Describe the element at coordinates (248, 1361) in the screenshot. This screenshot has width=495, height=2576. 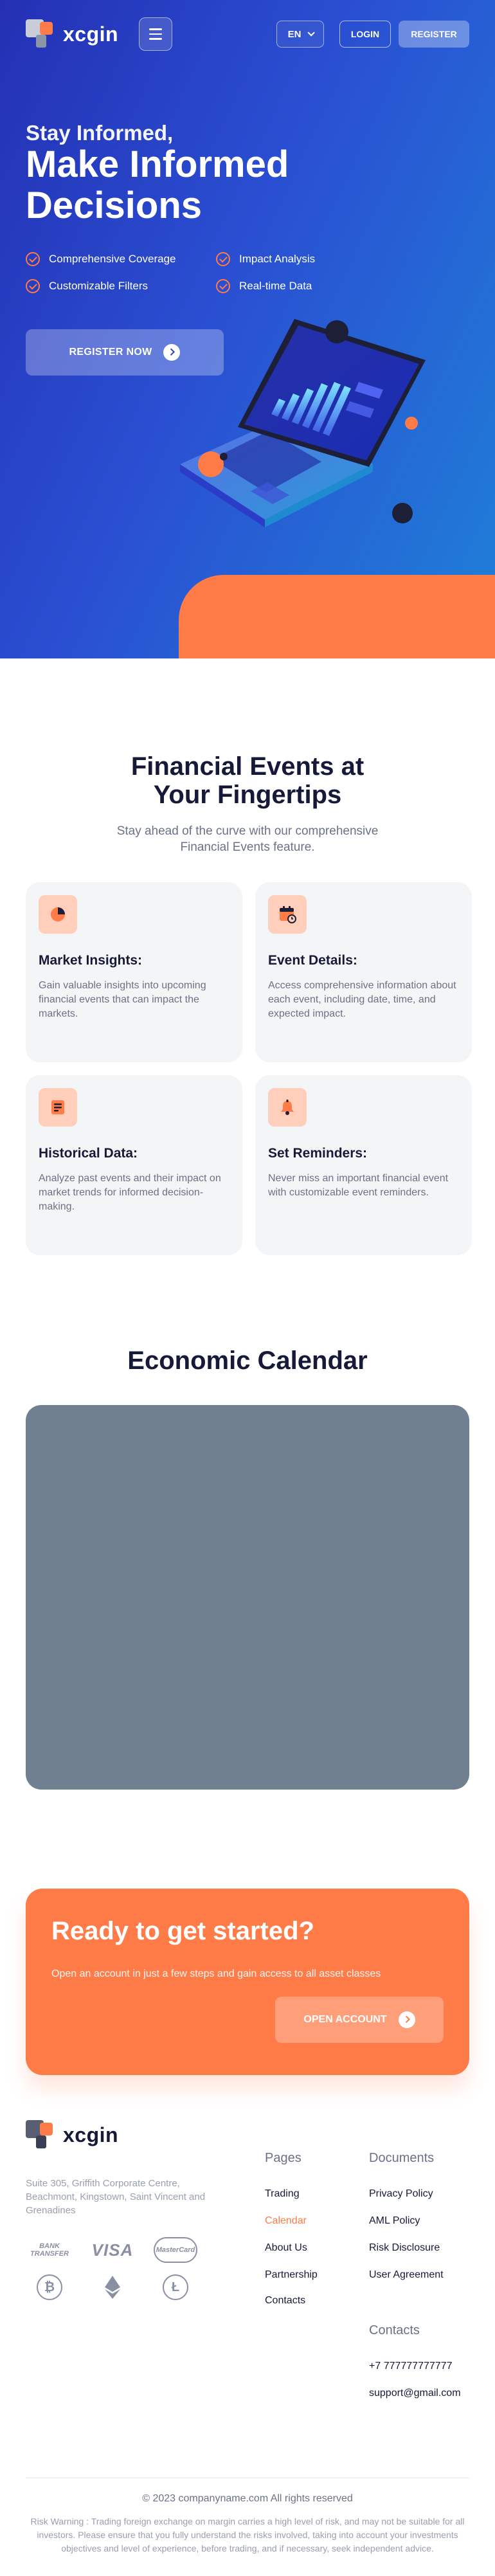
I see `calendar-title: Economic Calendar` at that location.